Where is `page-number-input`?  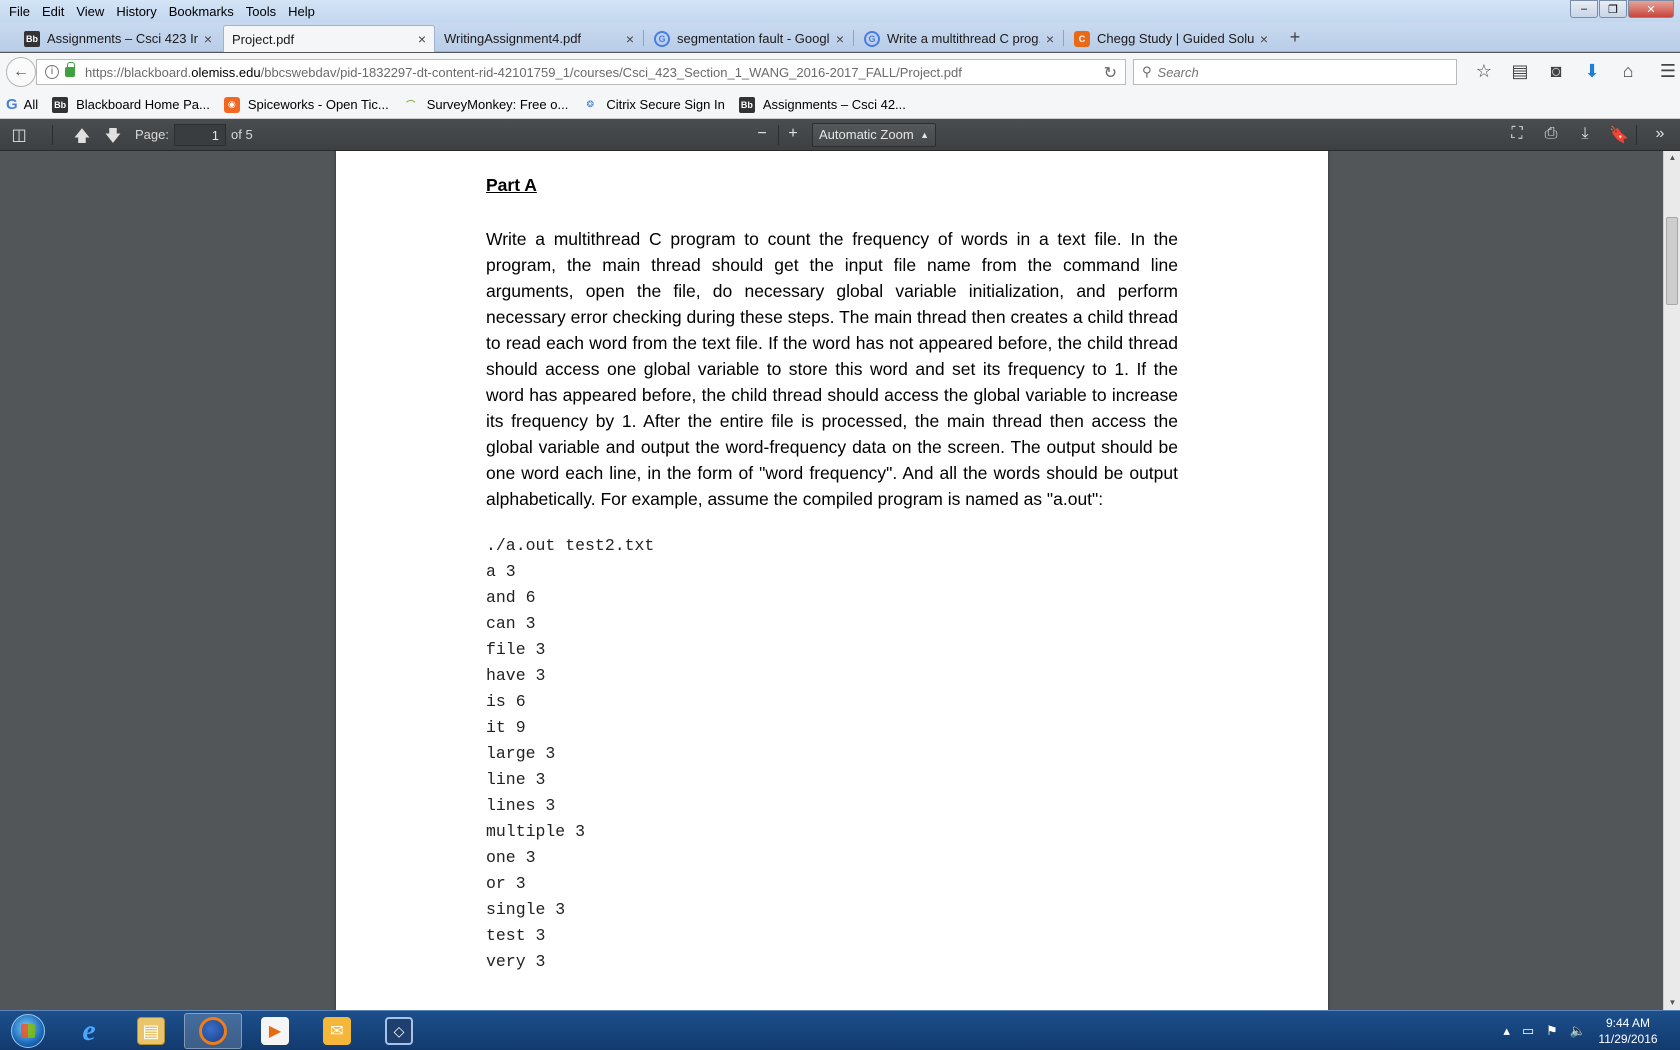 page-number-input is located at coordinates (200, 135).